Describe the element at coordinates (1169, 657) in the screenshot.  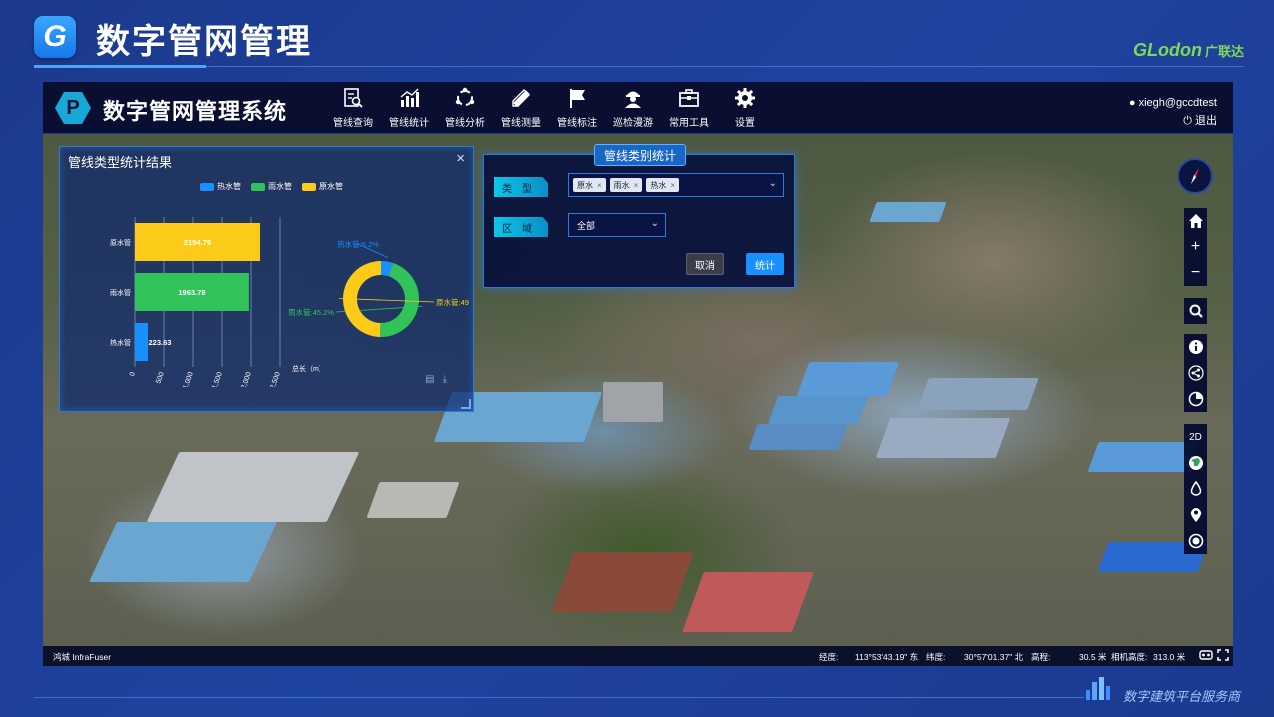
I see `camera-height-value: 313.0 米` at that location.